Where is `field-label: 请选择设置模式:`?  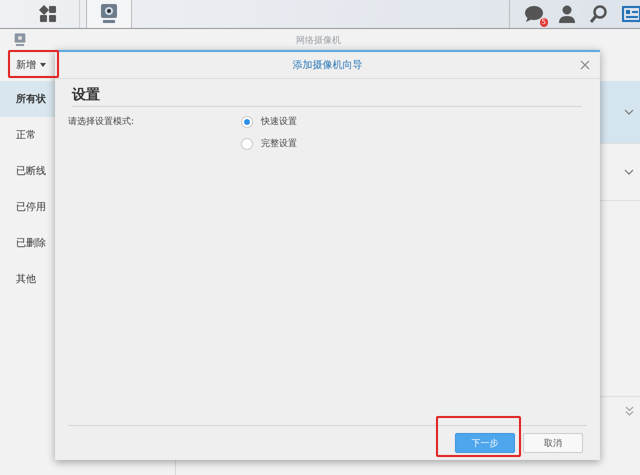 field-label: 请选择设置模式: is located at coordinates (102, 122).